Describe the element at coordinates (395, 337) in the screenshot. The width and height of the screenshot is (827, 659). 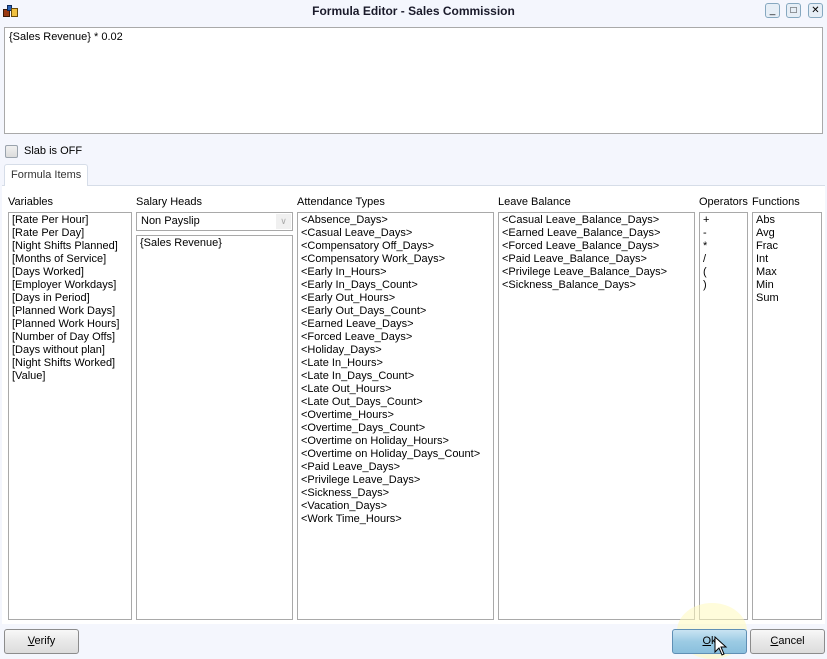
I see `list-item: <Forced Leave_Days>` at that location.